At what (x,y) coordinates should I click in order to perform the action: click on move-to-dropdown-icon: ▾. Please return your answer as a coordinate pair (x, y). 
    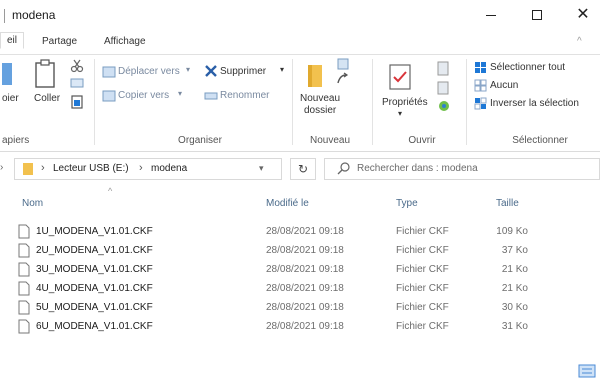
    Looking at the image, I should click on (188, 69).